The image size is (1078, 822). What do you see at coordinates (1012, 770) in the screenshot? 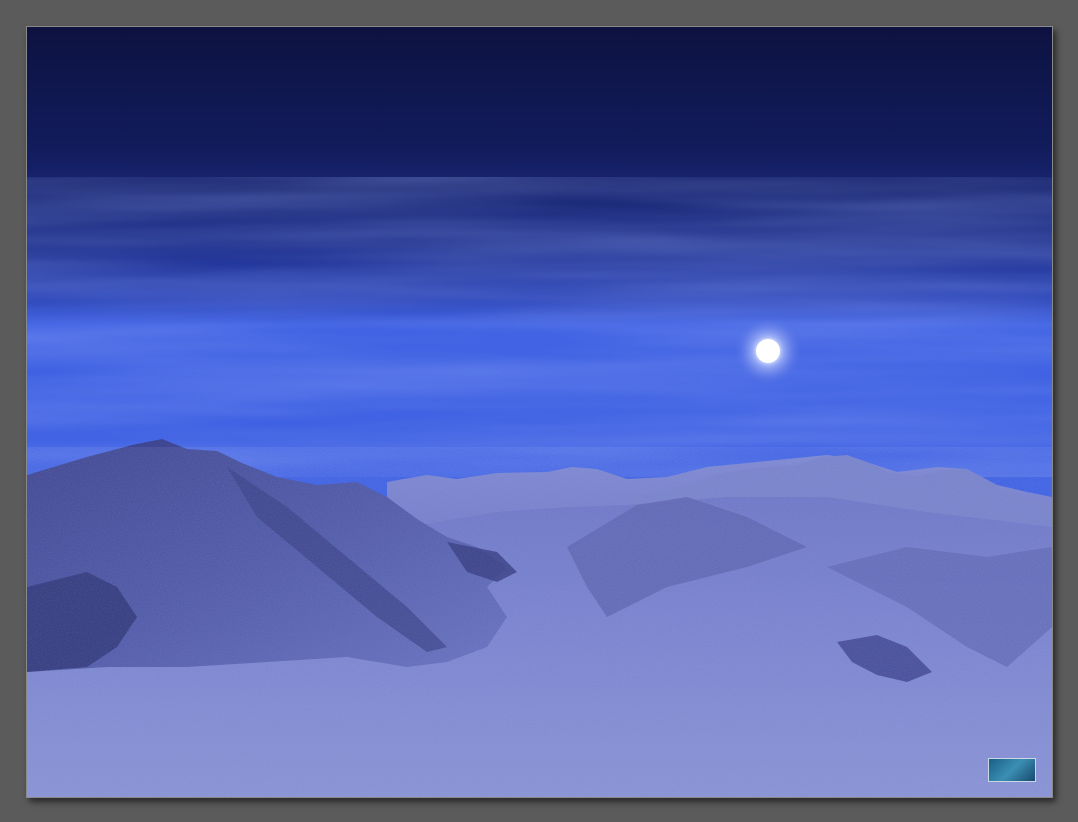
I see `signature-logo-icon` at bounding box center [1012, 770].